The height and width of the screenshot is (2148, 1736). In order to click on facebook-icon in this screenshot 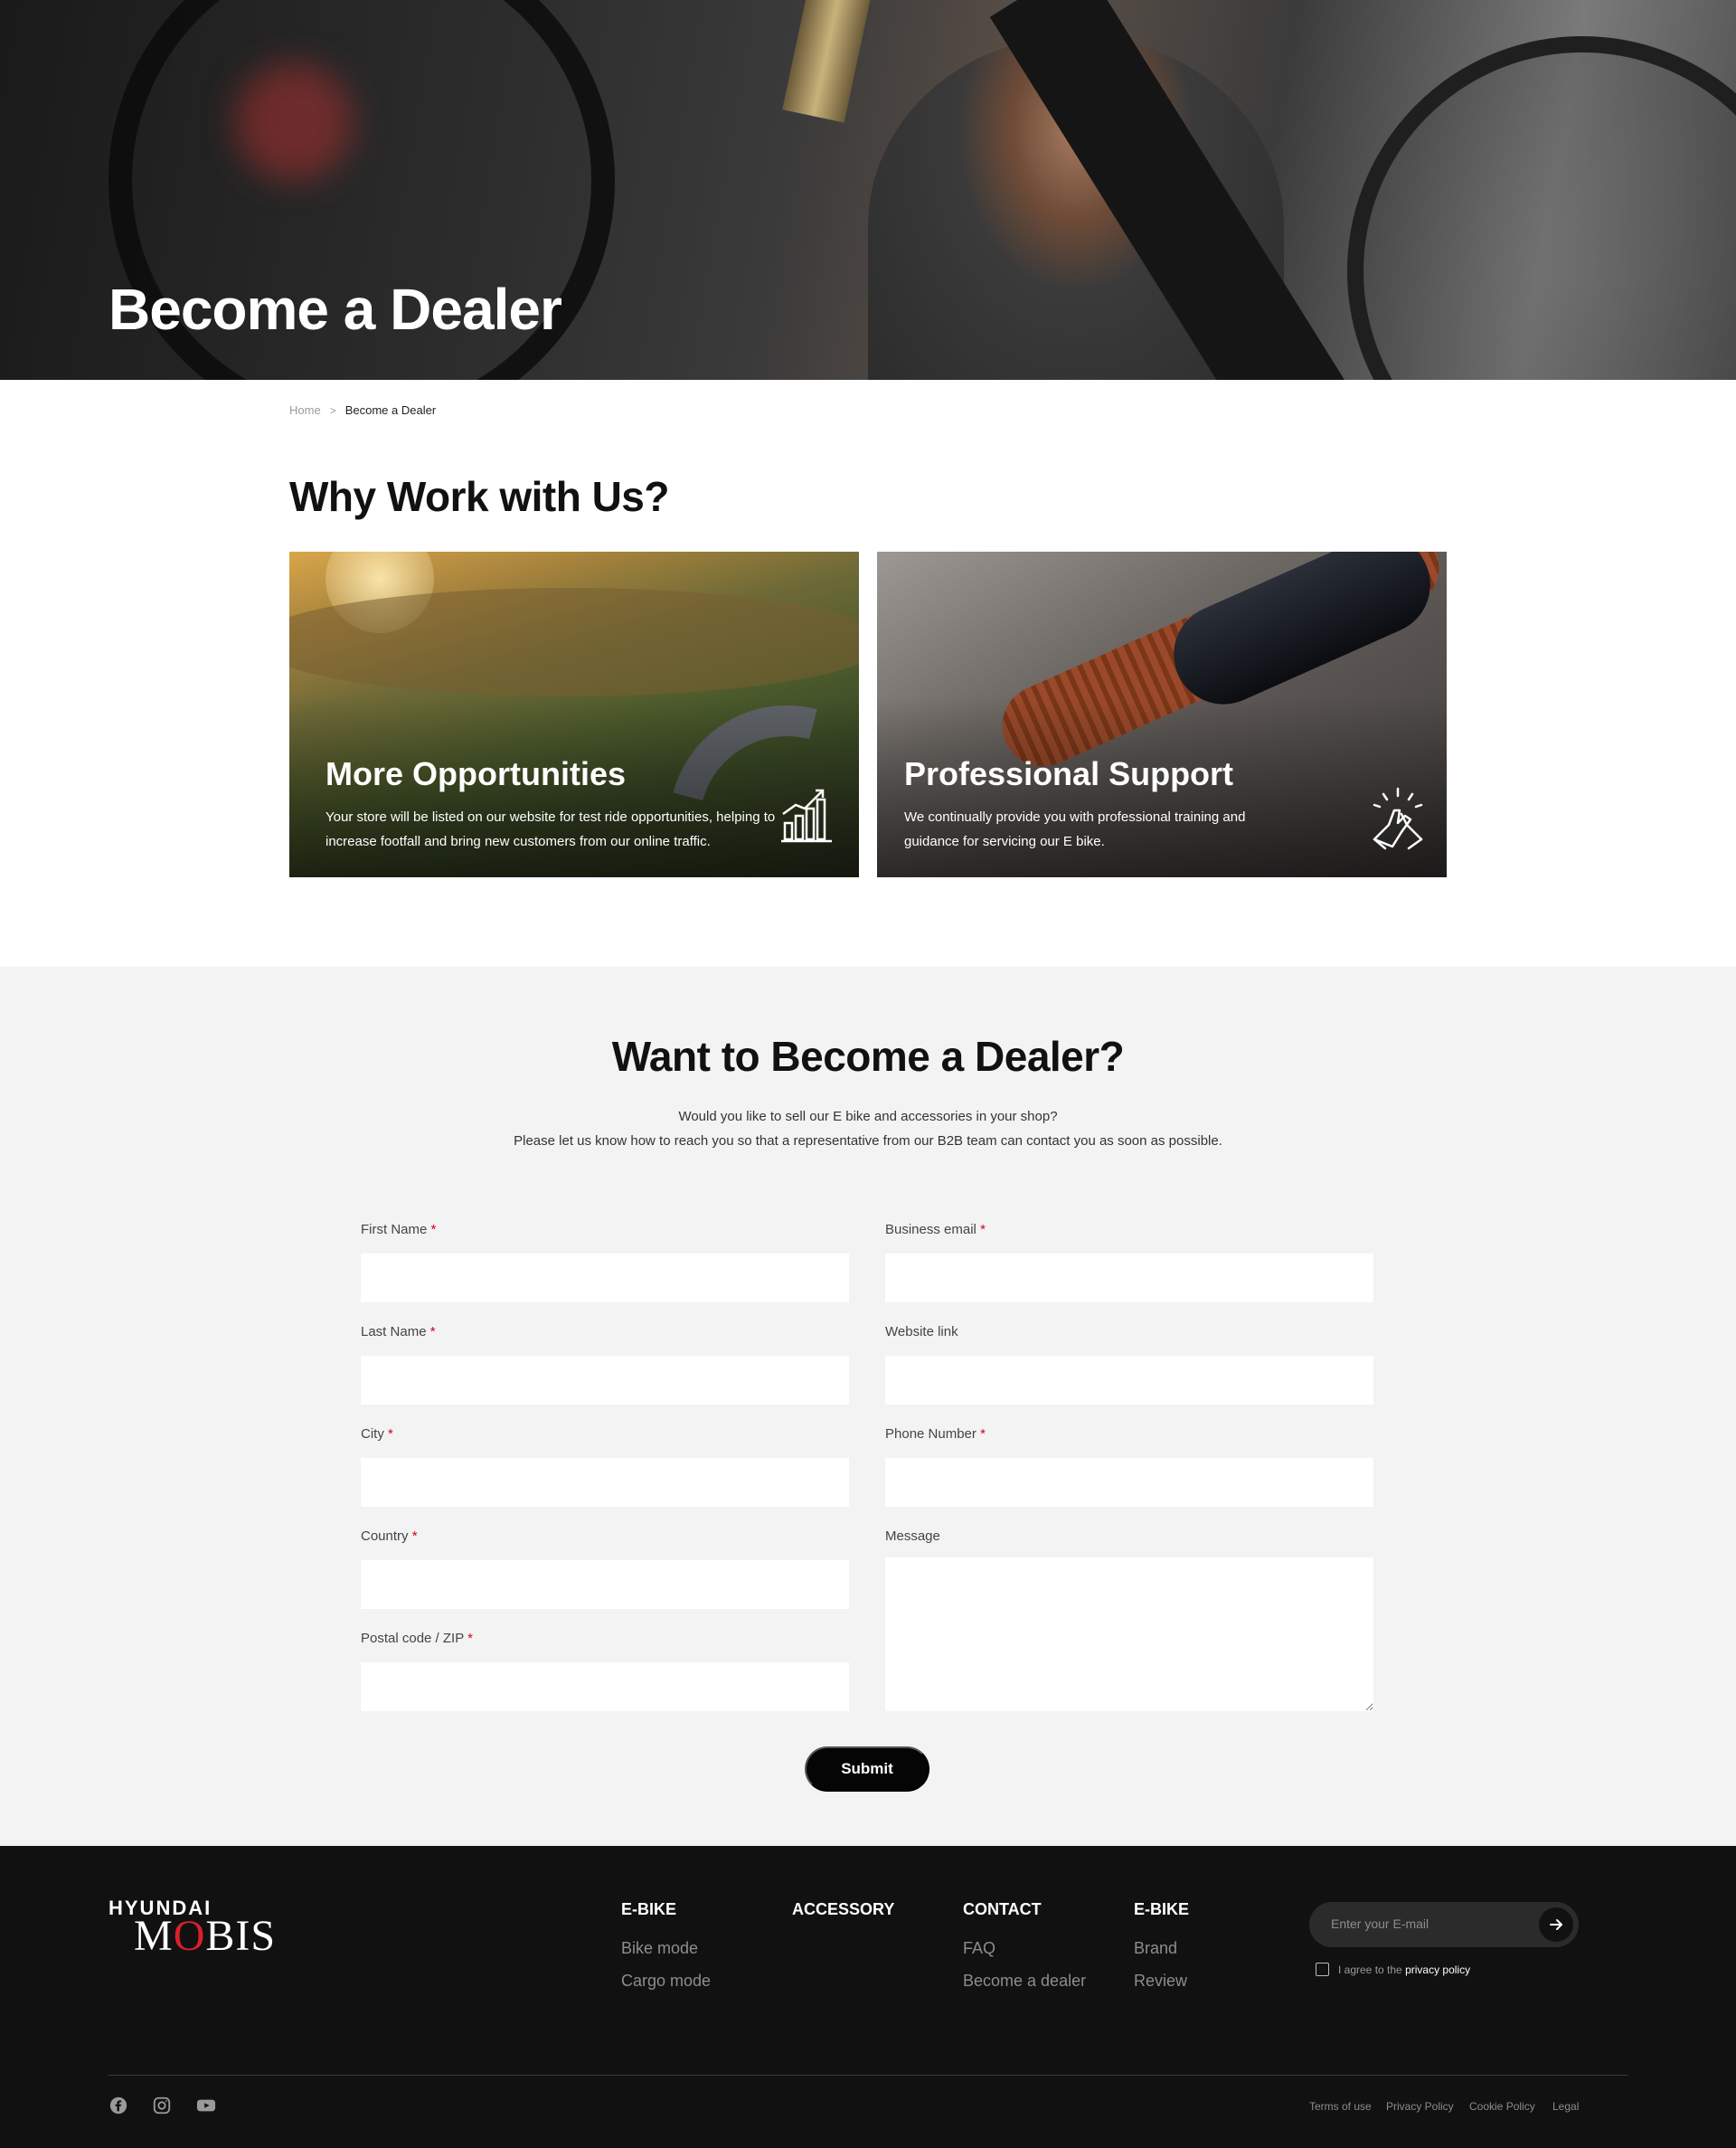, I will do `click(119, 2106)`.